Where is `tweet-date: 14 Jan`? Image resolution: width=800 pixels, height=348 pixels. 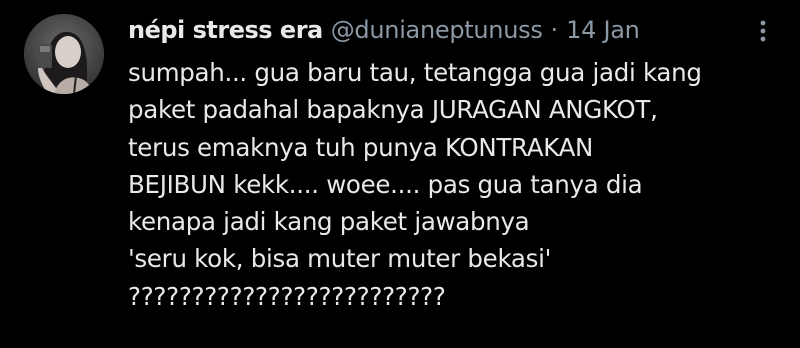 tweet-date: 14 Jan is located at coordinates (603, 30).